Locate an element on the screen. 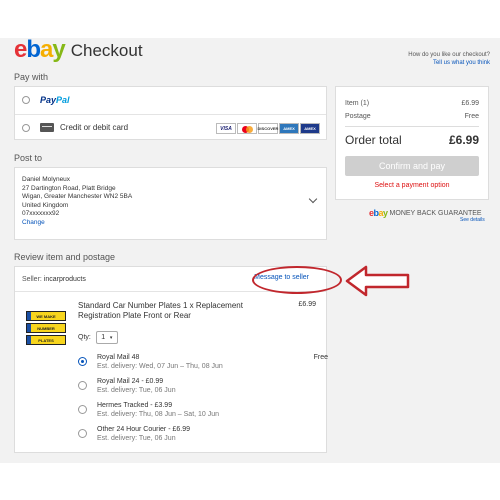 This screenshot has height=500, width=500. guarantee-text: MONEY BACK GUARANTEE is located at coordinates (435, 213).